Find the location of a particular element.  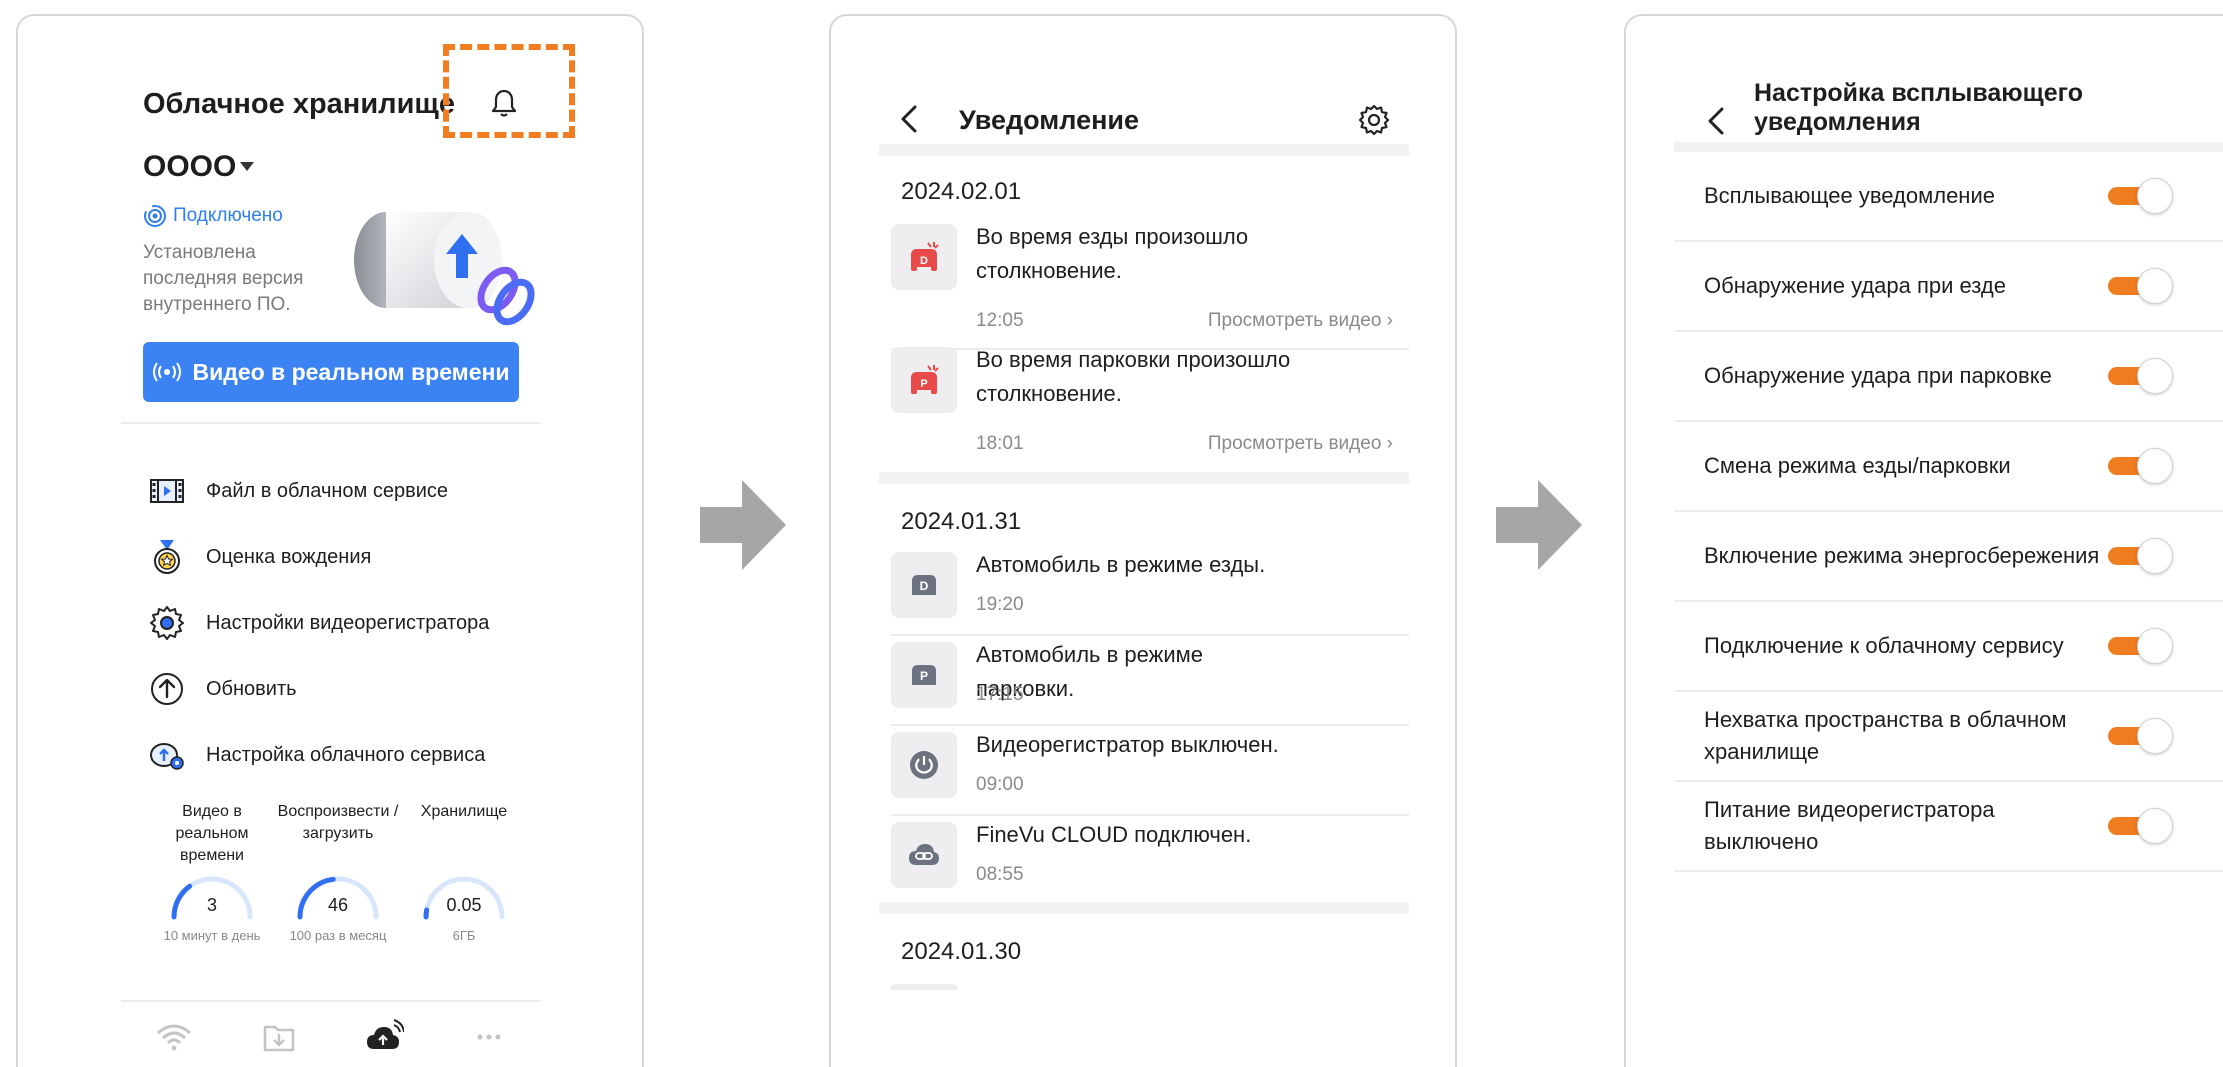

signal-icon is located at coordinates (155, 216).